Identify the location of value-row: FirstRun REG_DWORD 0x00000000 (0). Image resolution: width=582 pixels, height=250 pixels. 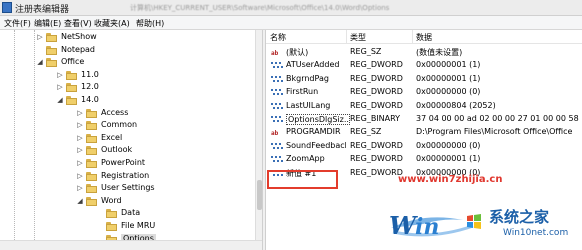
(424, 92).